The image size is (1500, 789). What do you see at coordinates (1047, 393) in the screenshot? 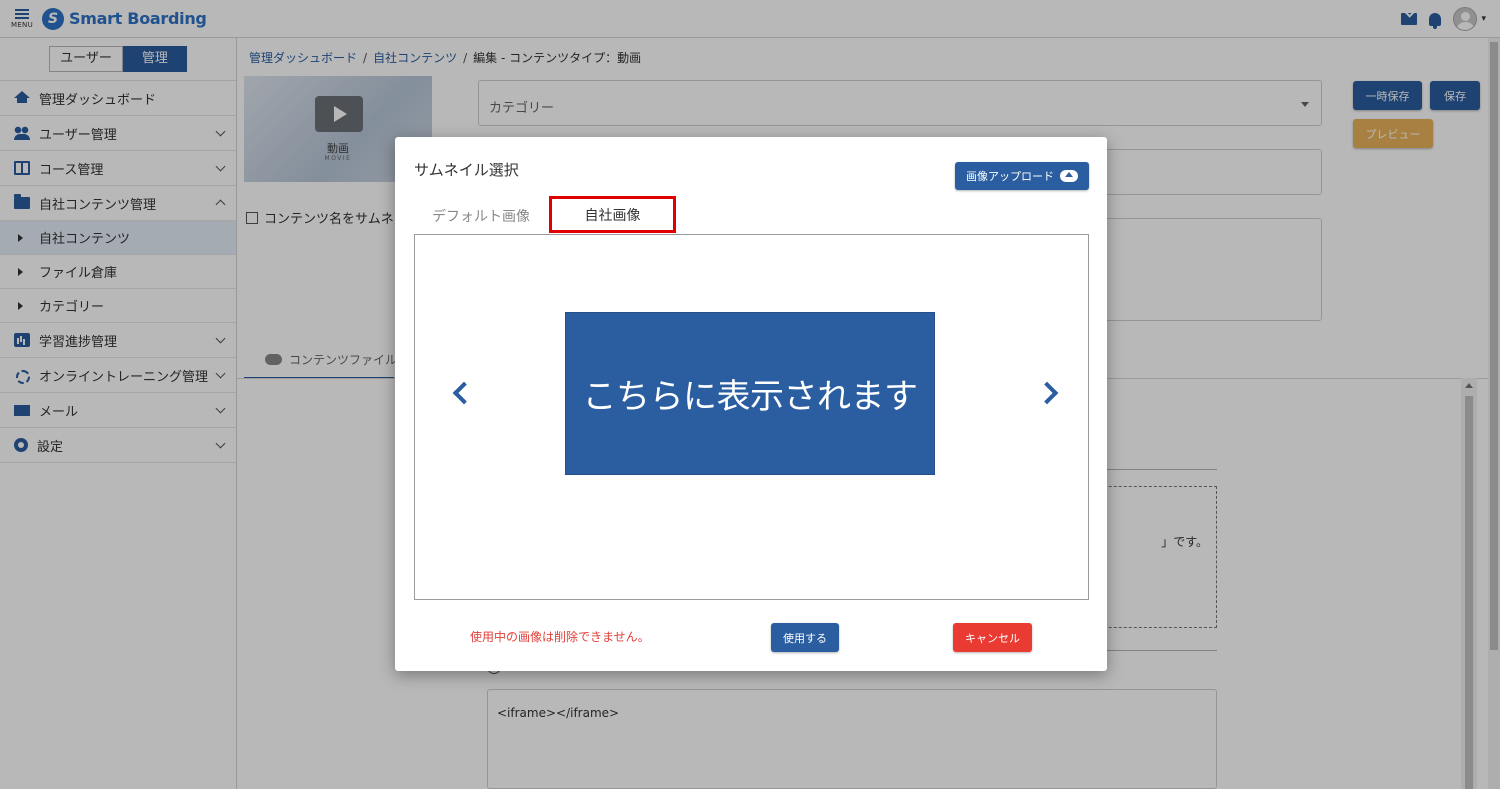
I see `chevron-right-icon` at bounding box center [1047, 393].